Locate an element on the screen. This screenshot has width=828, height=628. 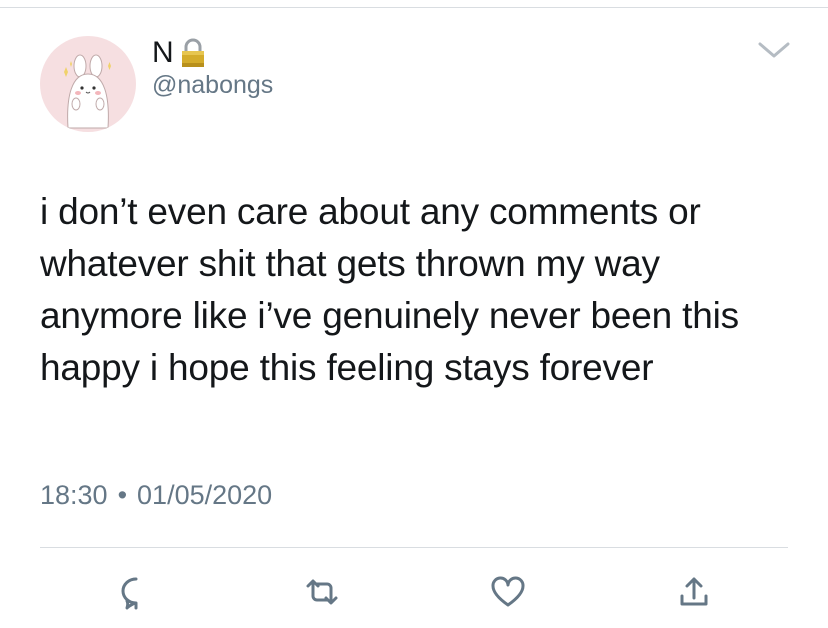
avatar is located at coordinates (88, 84).